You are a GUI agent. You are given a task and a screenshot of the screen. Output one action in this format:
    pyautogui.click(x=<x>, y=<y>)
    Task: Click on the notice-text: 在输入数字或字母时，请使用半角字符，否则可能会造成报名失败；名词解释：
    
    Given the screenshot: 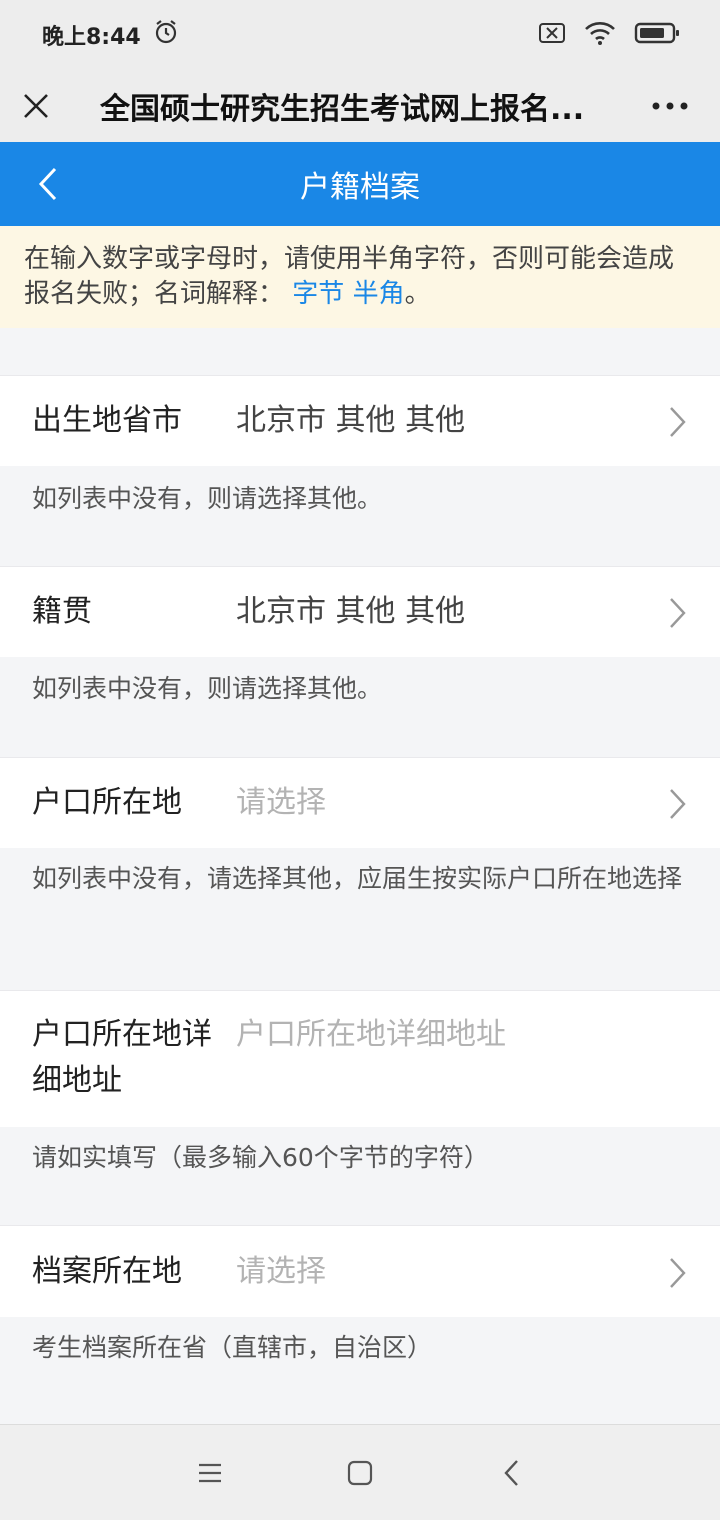 What is the action you would take?
    pyautogui.click(x=349, y=276)
    